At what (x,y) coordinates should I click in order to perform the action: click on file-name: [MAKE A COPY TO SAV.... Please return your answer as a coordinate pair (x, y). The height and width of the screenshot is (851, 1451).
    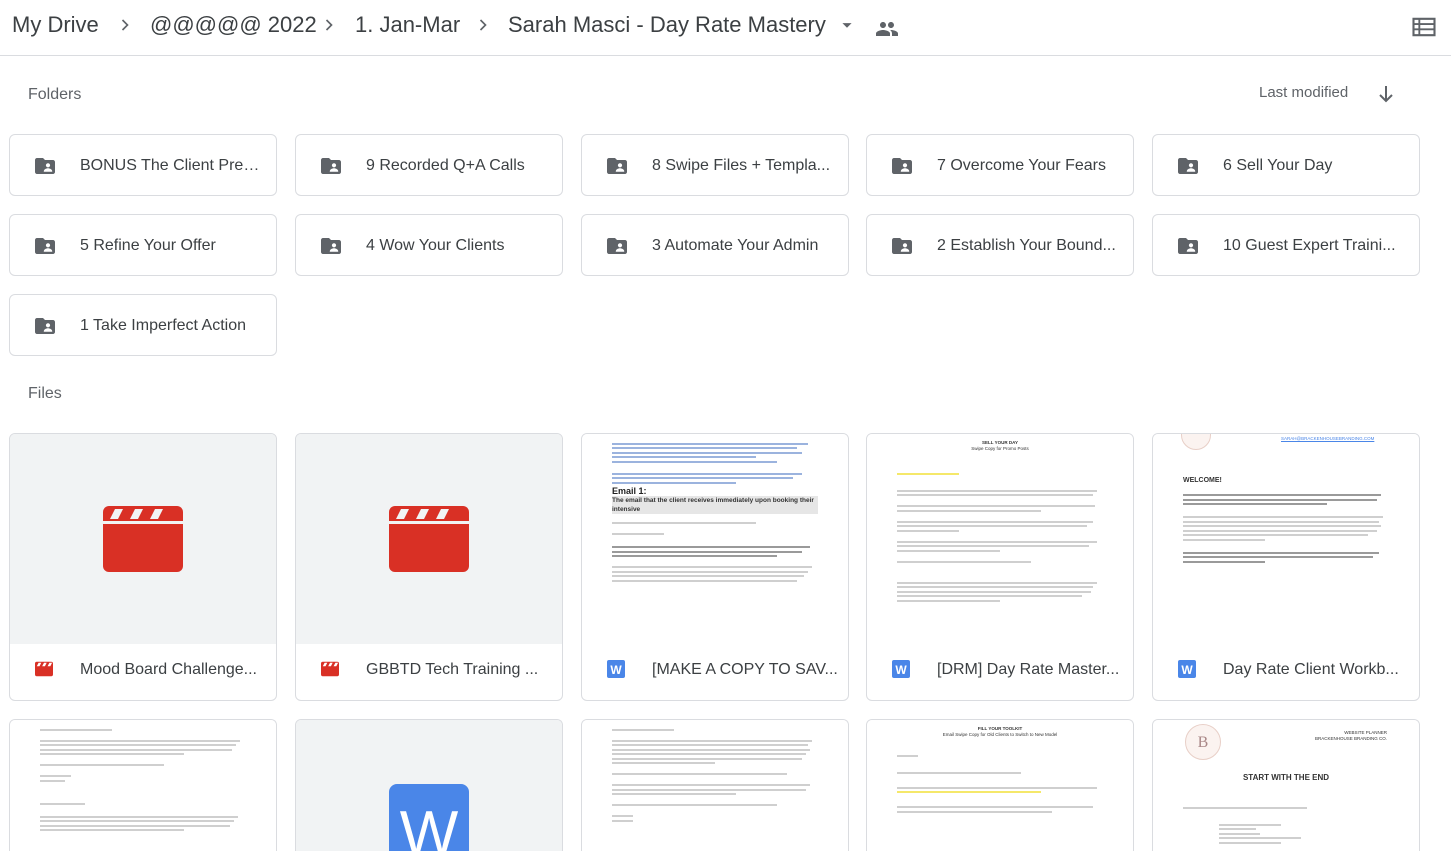
    Looking at the image, I should click on (745, 669).